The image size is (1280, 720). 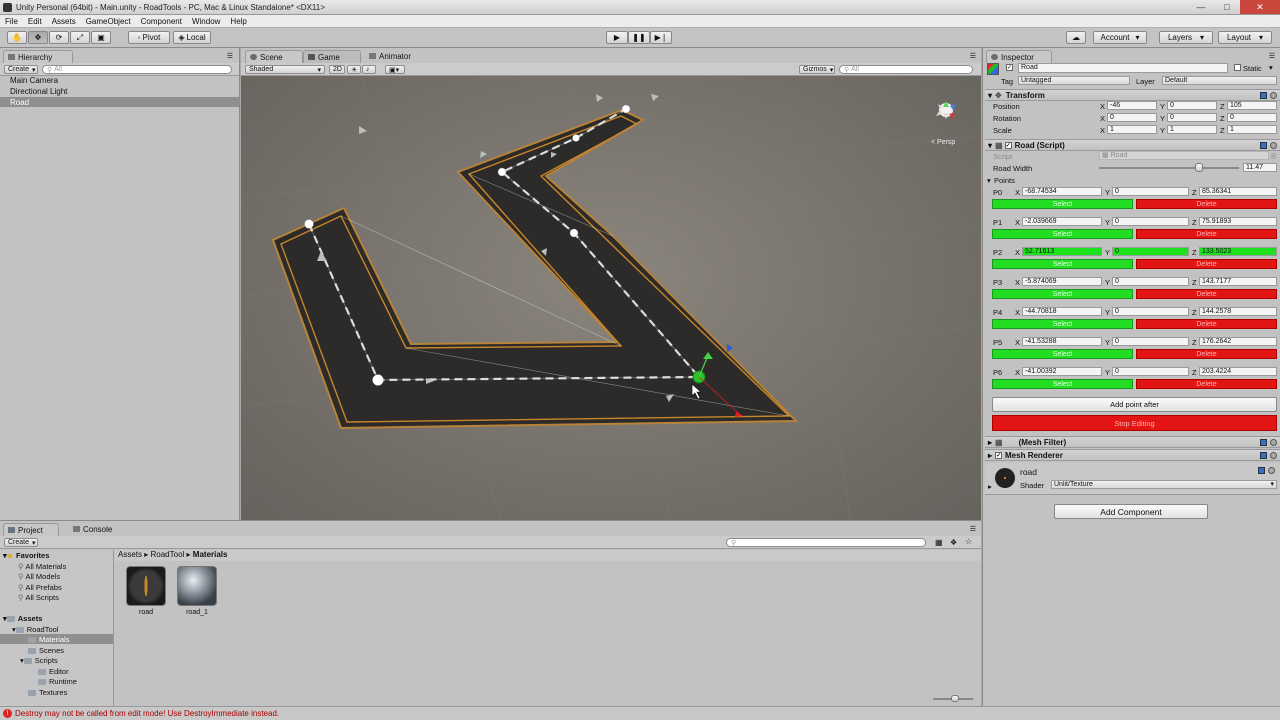 I want to click on minimize-button: —, so click(x=1201, y=7).